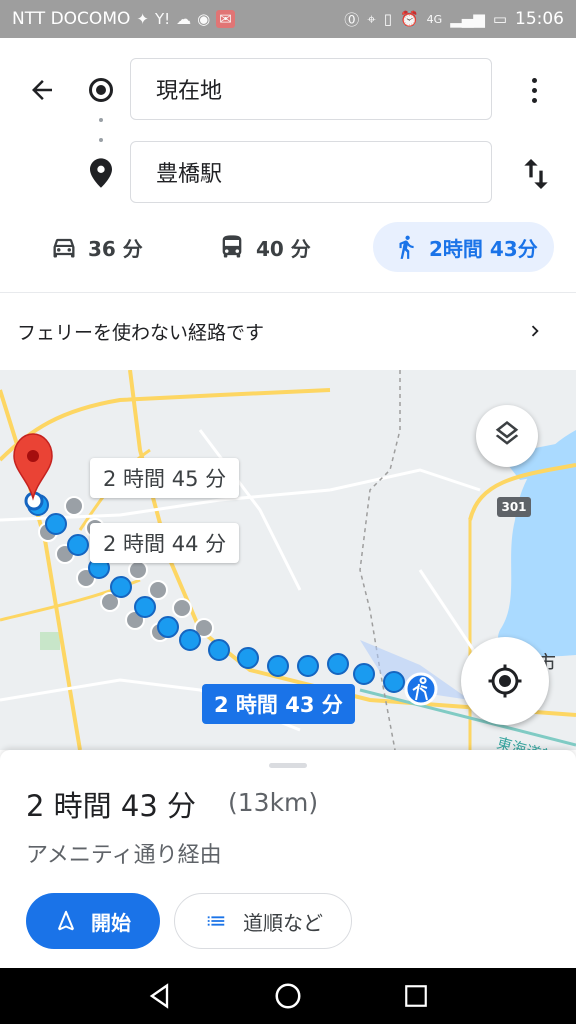 This screenshot has height=1024, width=576. Describe the element at coordinates (115, 248) in the screenshot. I see `drive-duration: 36 分` at that location.